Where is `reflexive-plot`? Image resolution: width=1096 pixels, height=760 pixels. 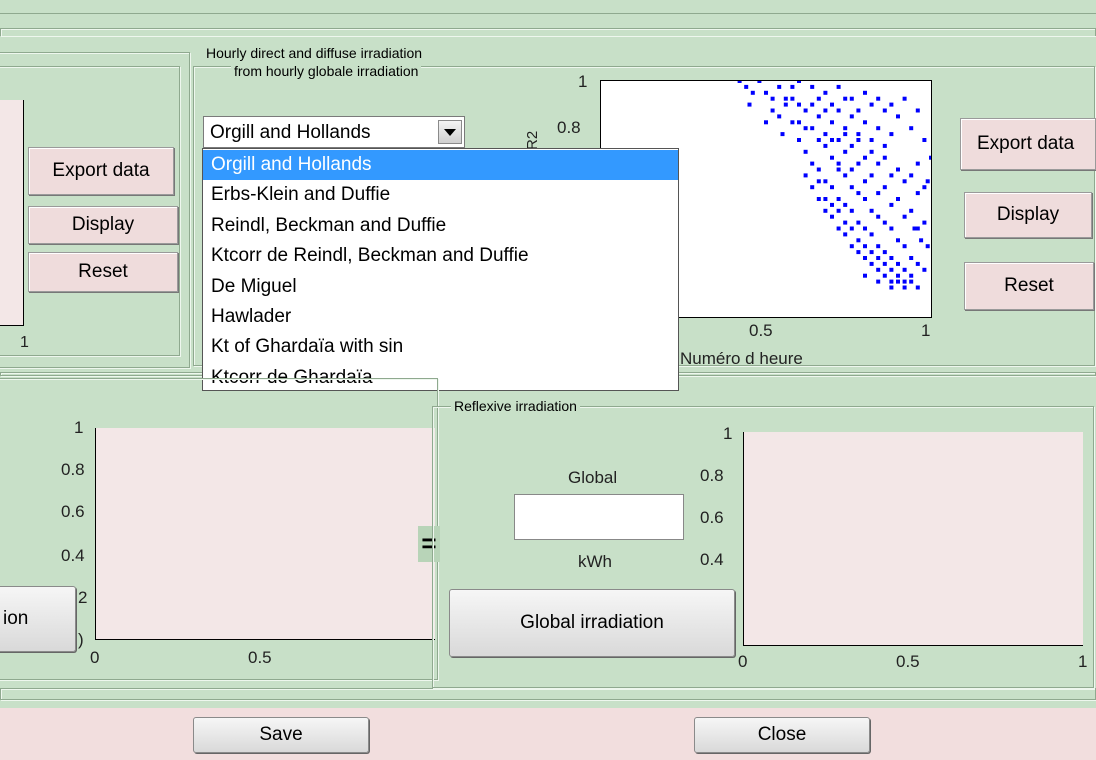
reflexive-plot is located at coordinates (913, 539).